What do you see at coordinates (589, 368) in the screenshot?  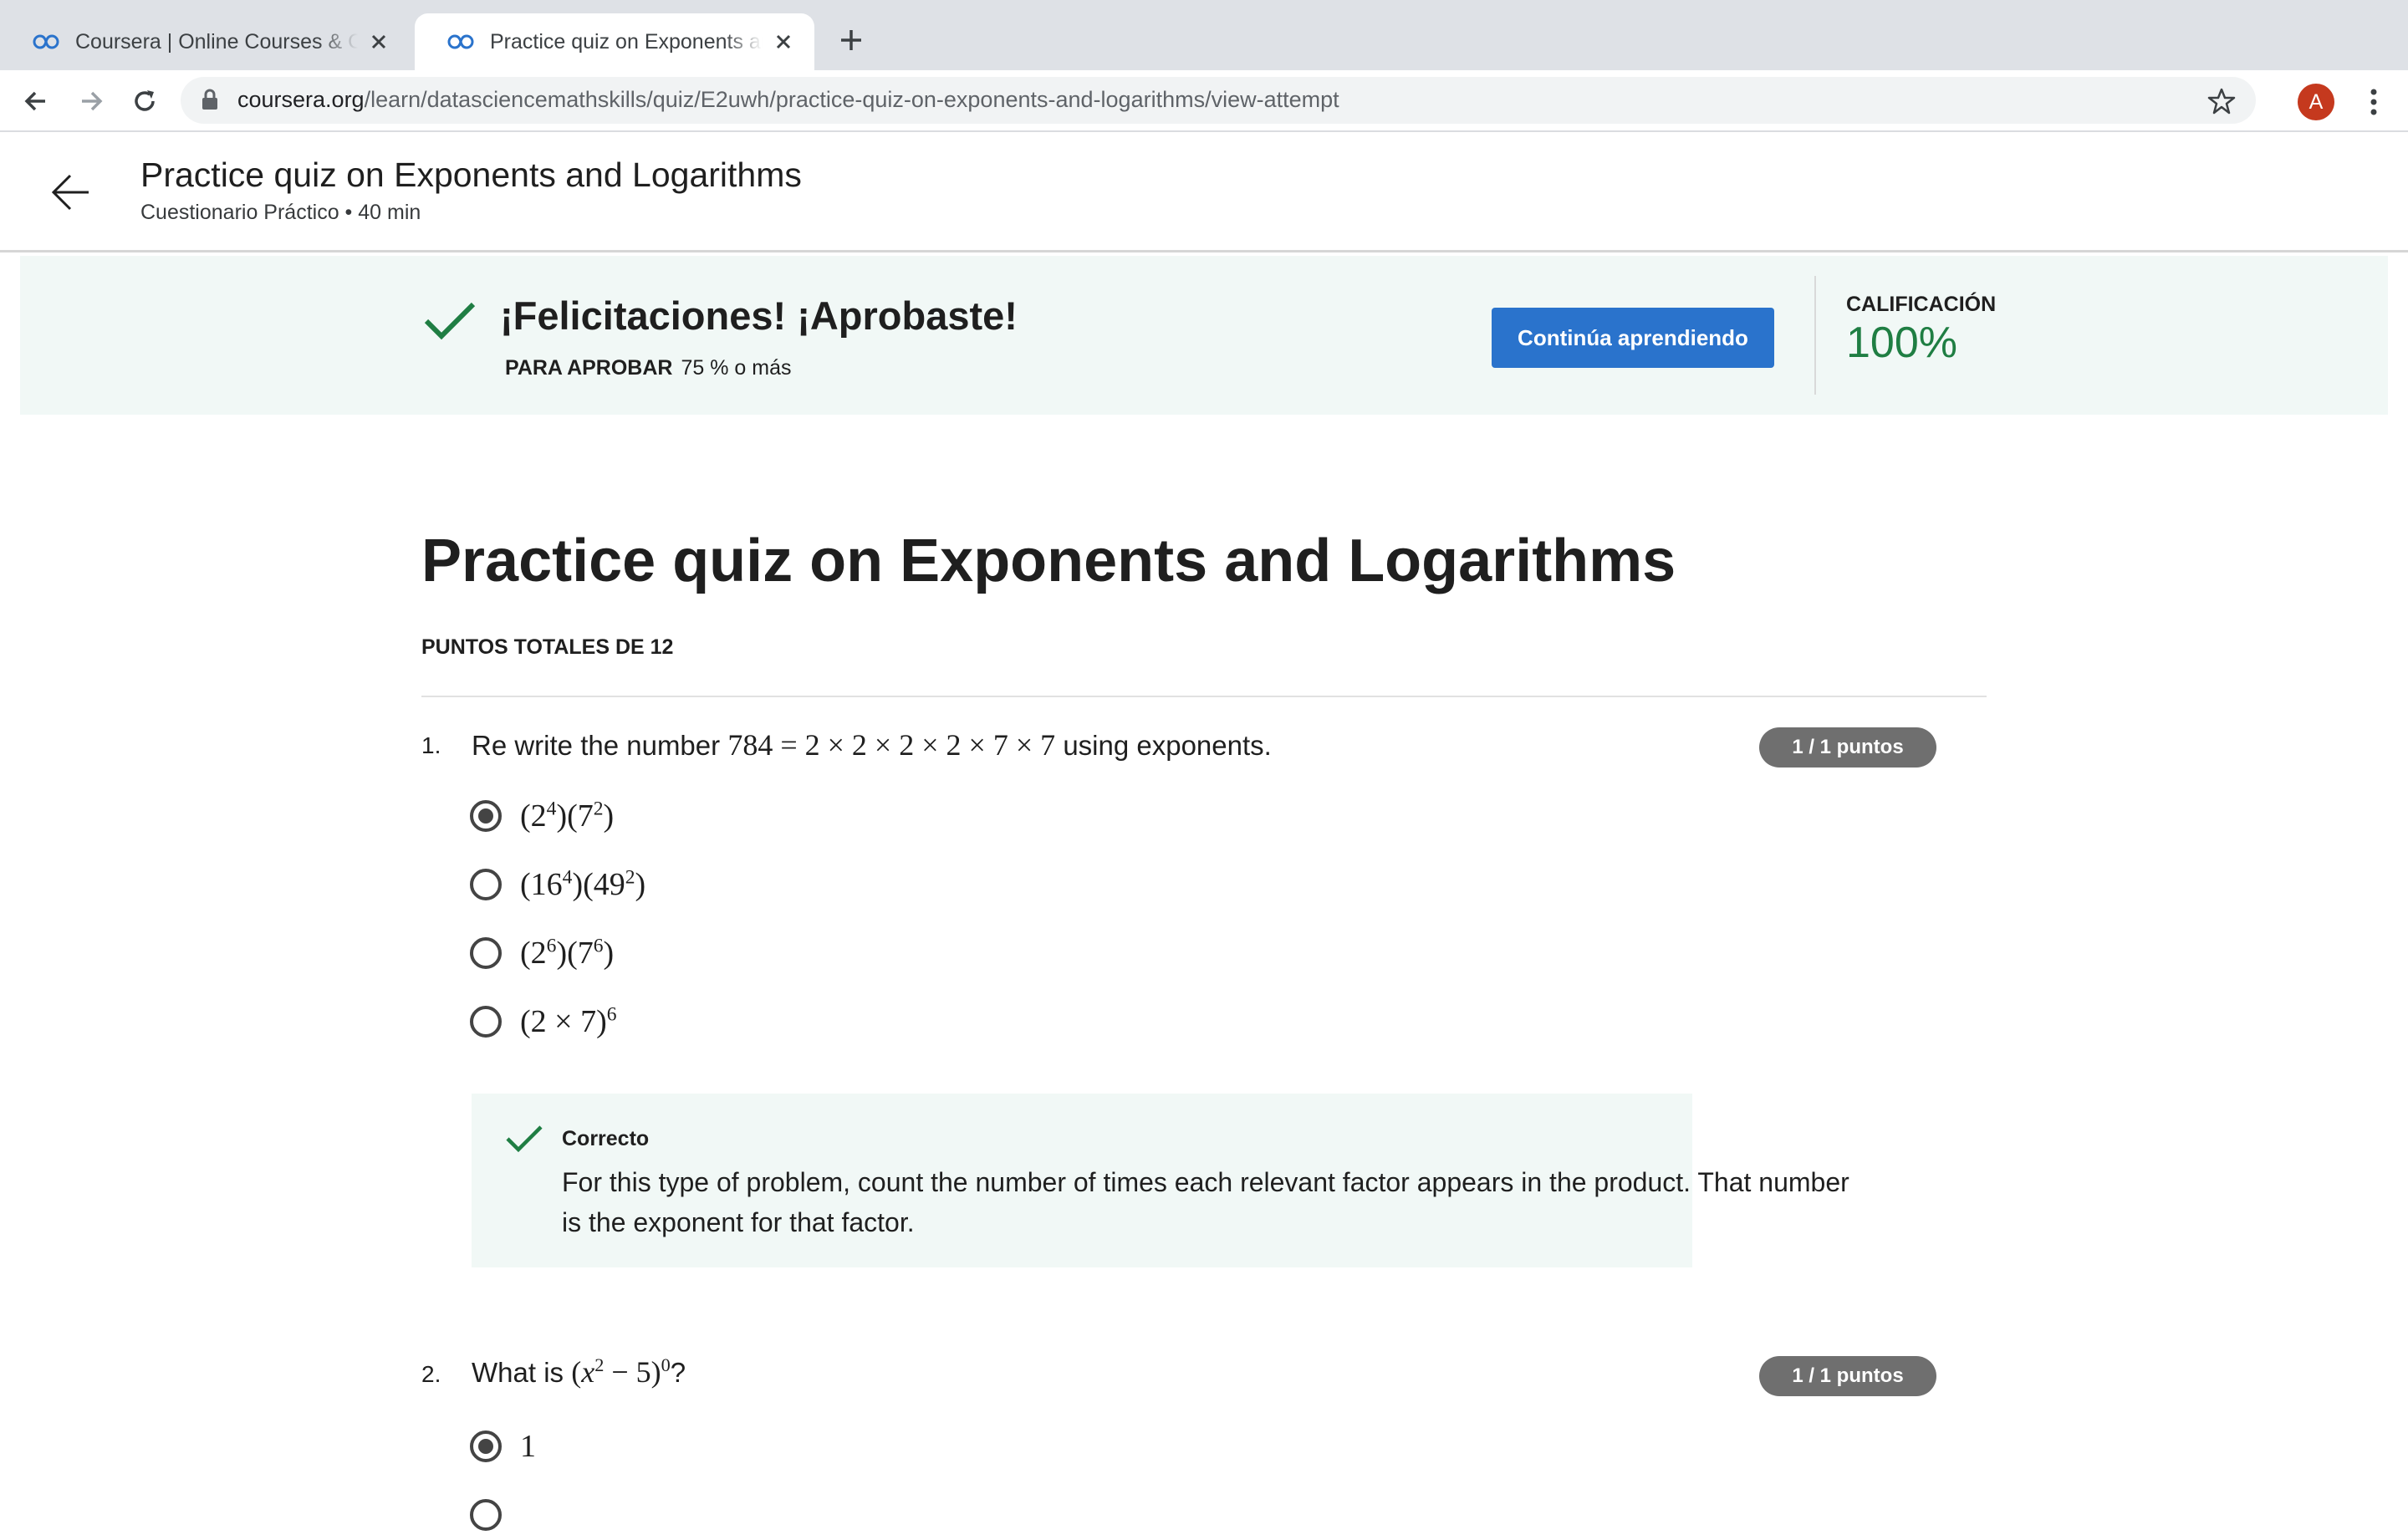 I see `pass-label: PARA APROBAR` at bounding box center [589, 368].